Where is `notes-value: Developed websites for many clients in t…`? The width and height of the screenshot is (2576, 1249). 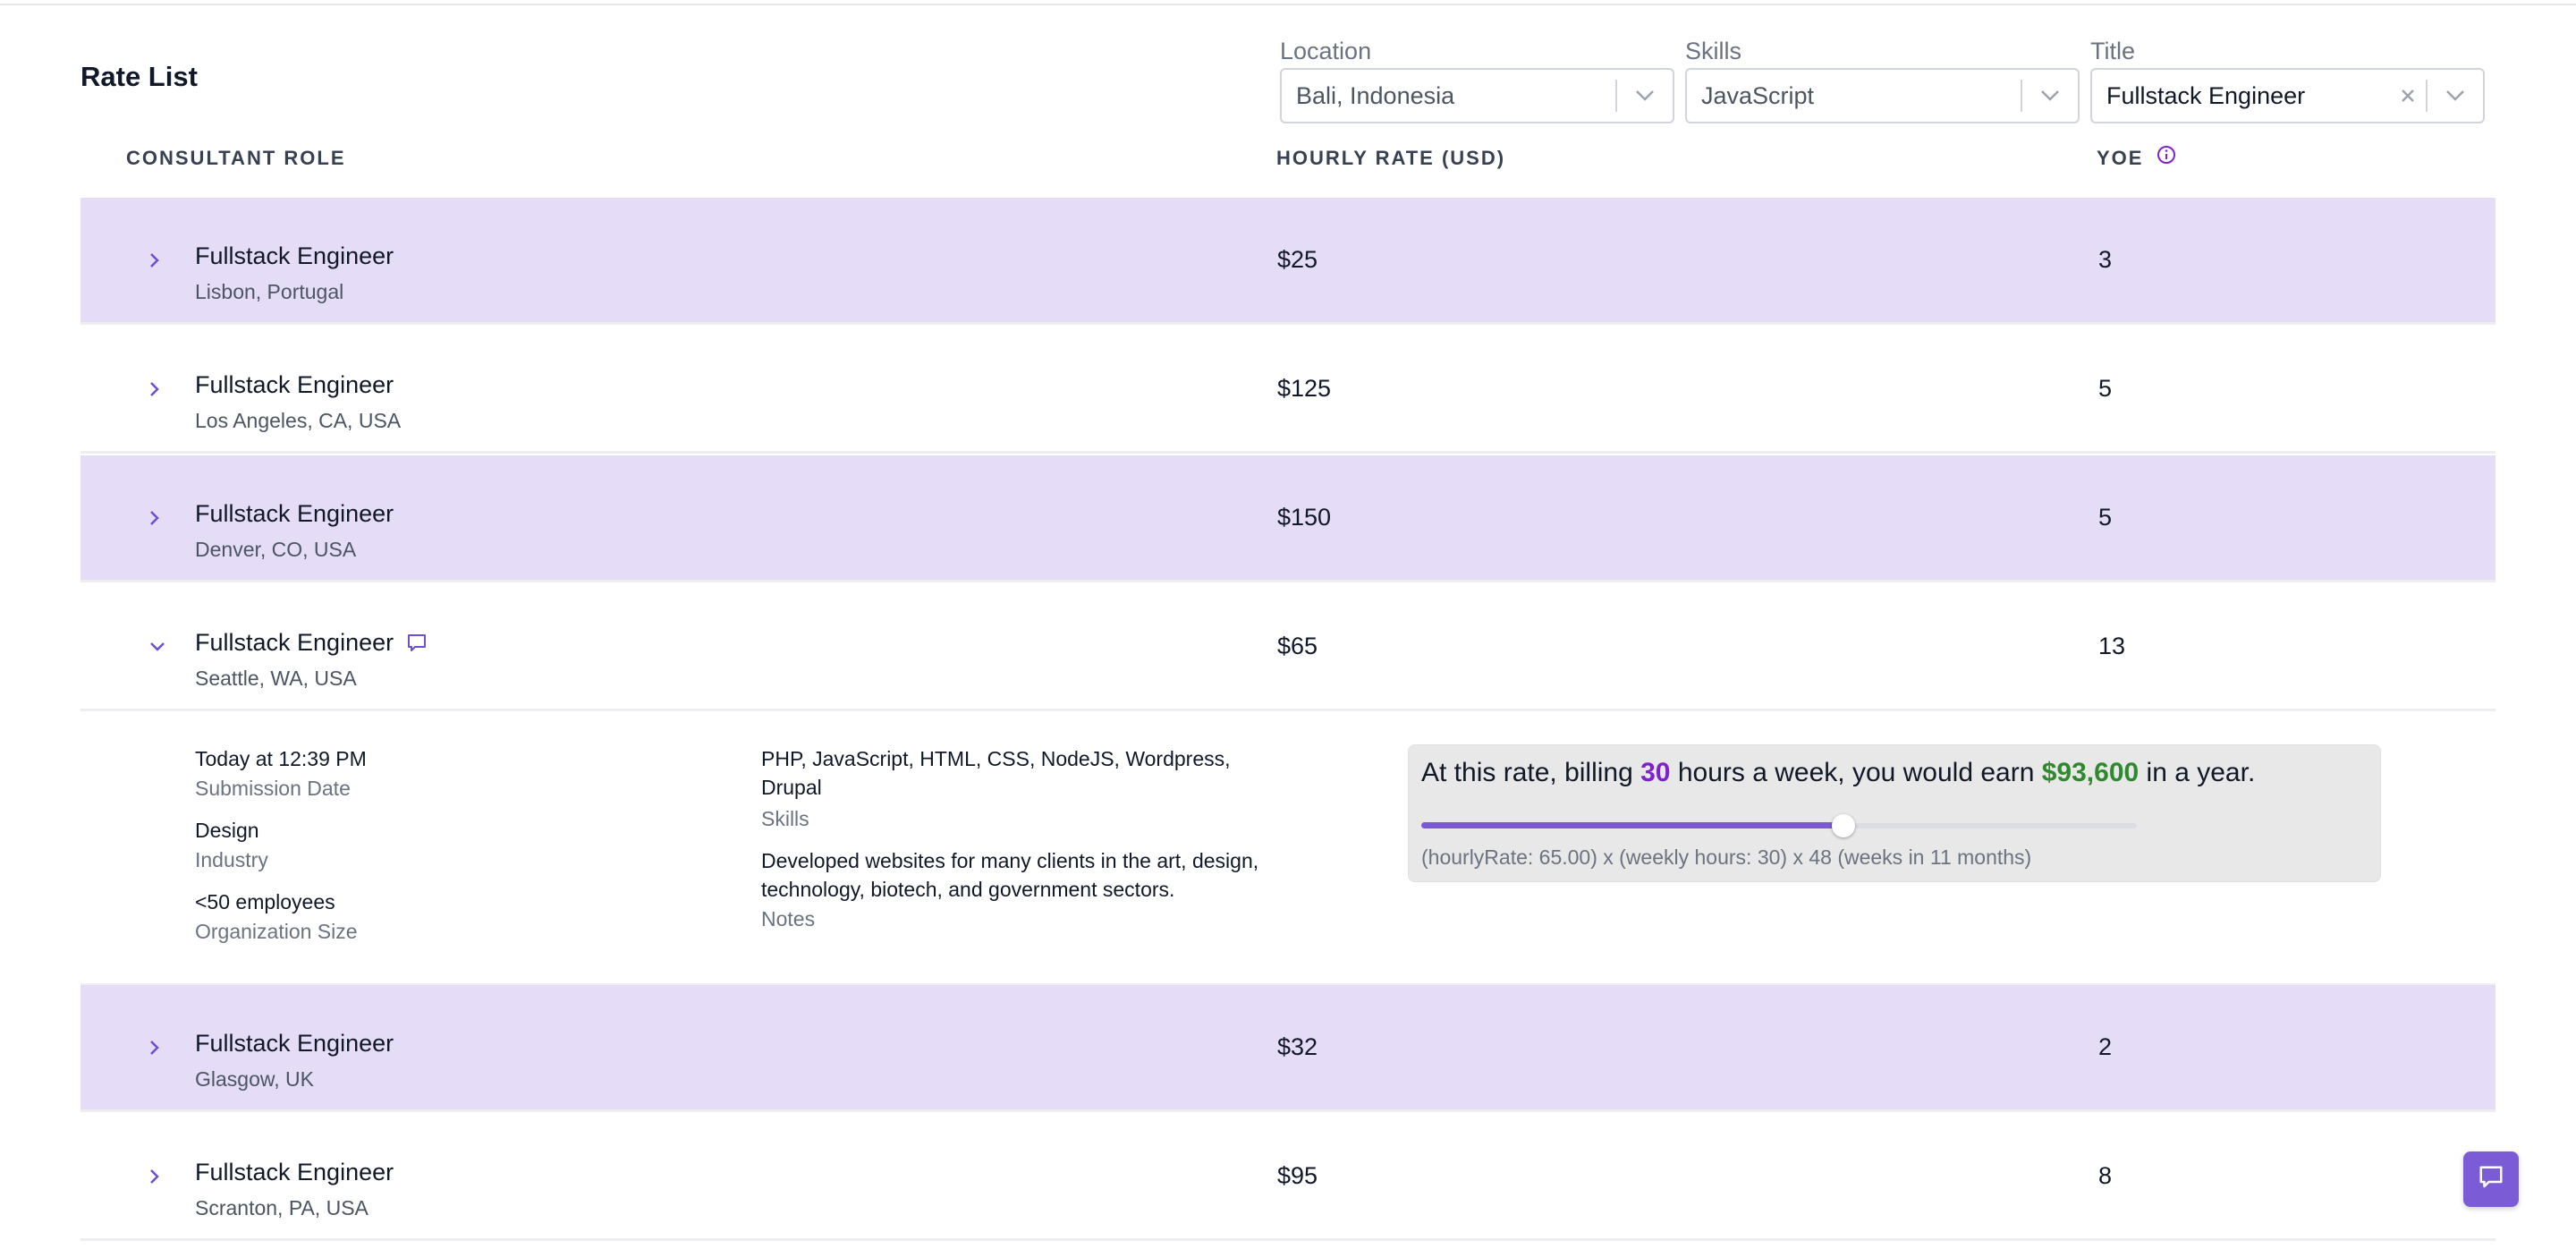 notes-value: Developed websites for many clients in t… is located at coordinates (1010, 875).